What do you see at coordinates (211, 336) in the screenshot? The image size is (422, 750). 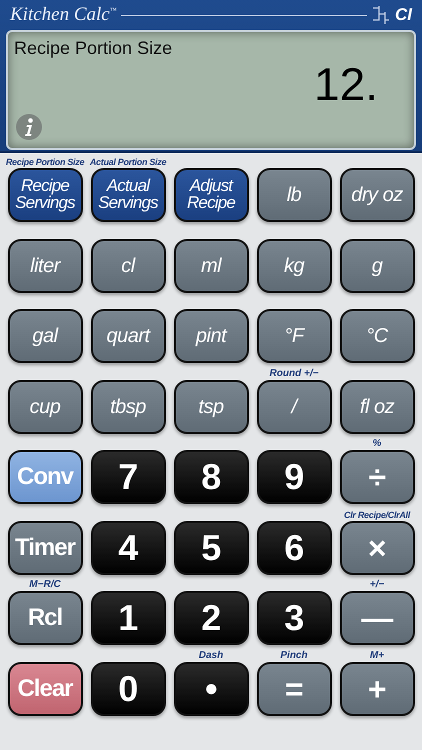 I see `calculator-key: pint` at bounding box center [211, 336].